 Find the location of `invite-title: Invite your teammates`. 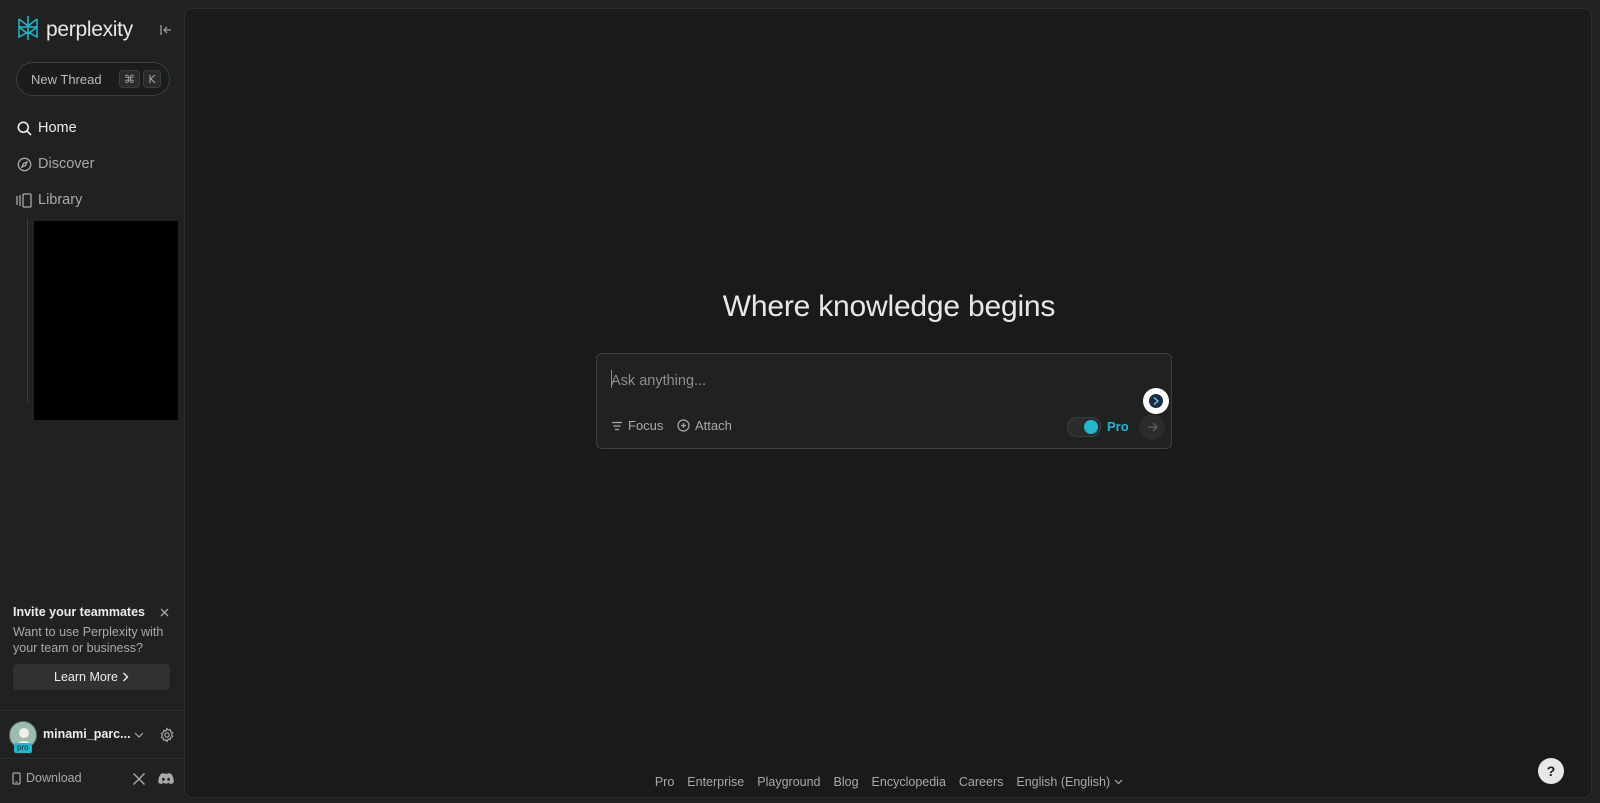

invite-title: Invite your teammates is located at coordinates (79, 612).